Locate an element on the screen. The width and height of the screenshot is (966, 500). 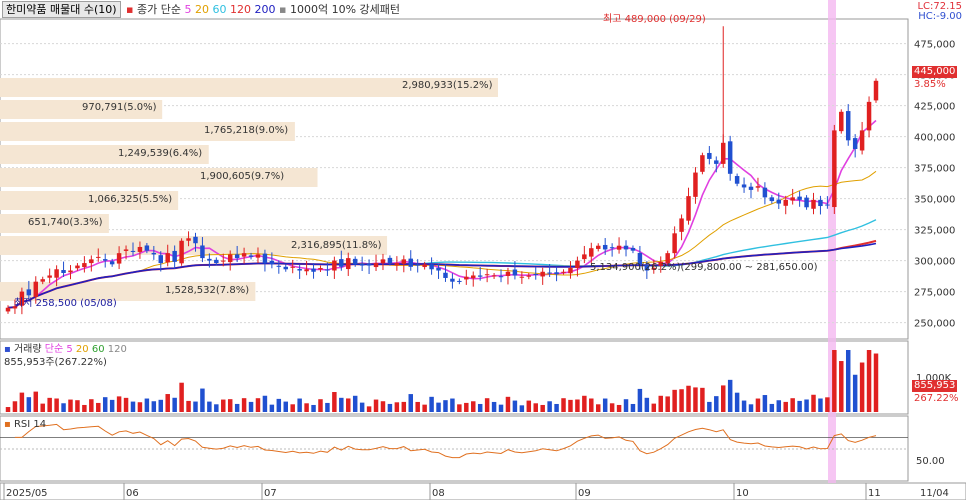
ma-label: 종가 단순 is located at coordinates (159, 9).